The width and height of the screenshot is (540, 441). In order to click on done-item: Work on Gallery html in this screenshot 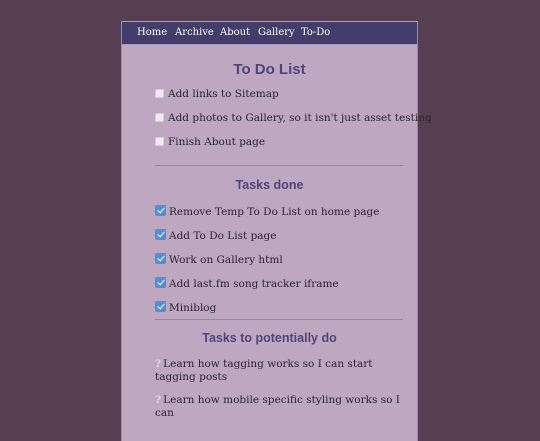, I will do `click(219, 259)`.